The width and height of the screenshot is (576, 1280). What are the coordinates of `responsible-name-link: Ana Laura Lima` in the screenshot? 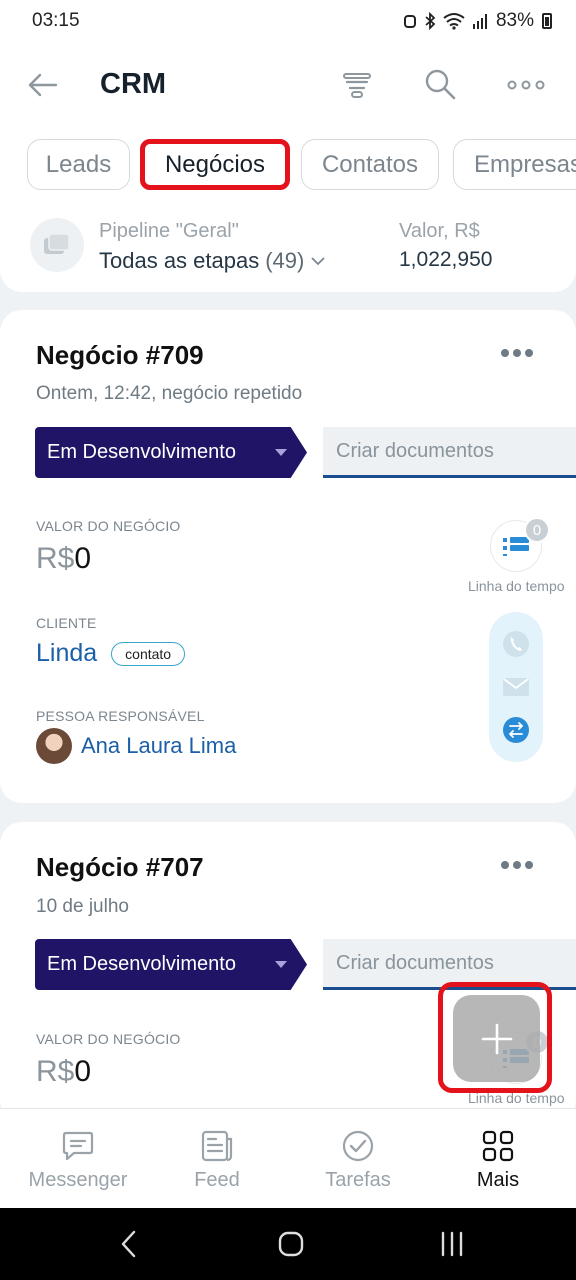 It's located at (158, 746).